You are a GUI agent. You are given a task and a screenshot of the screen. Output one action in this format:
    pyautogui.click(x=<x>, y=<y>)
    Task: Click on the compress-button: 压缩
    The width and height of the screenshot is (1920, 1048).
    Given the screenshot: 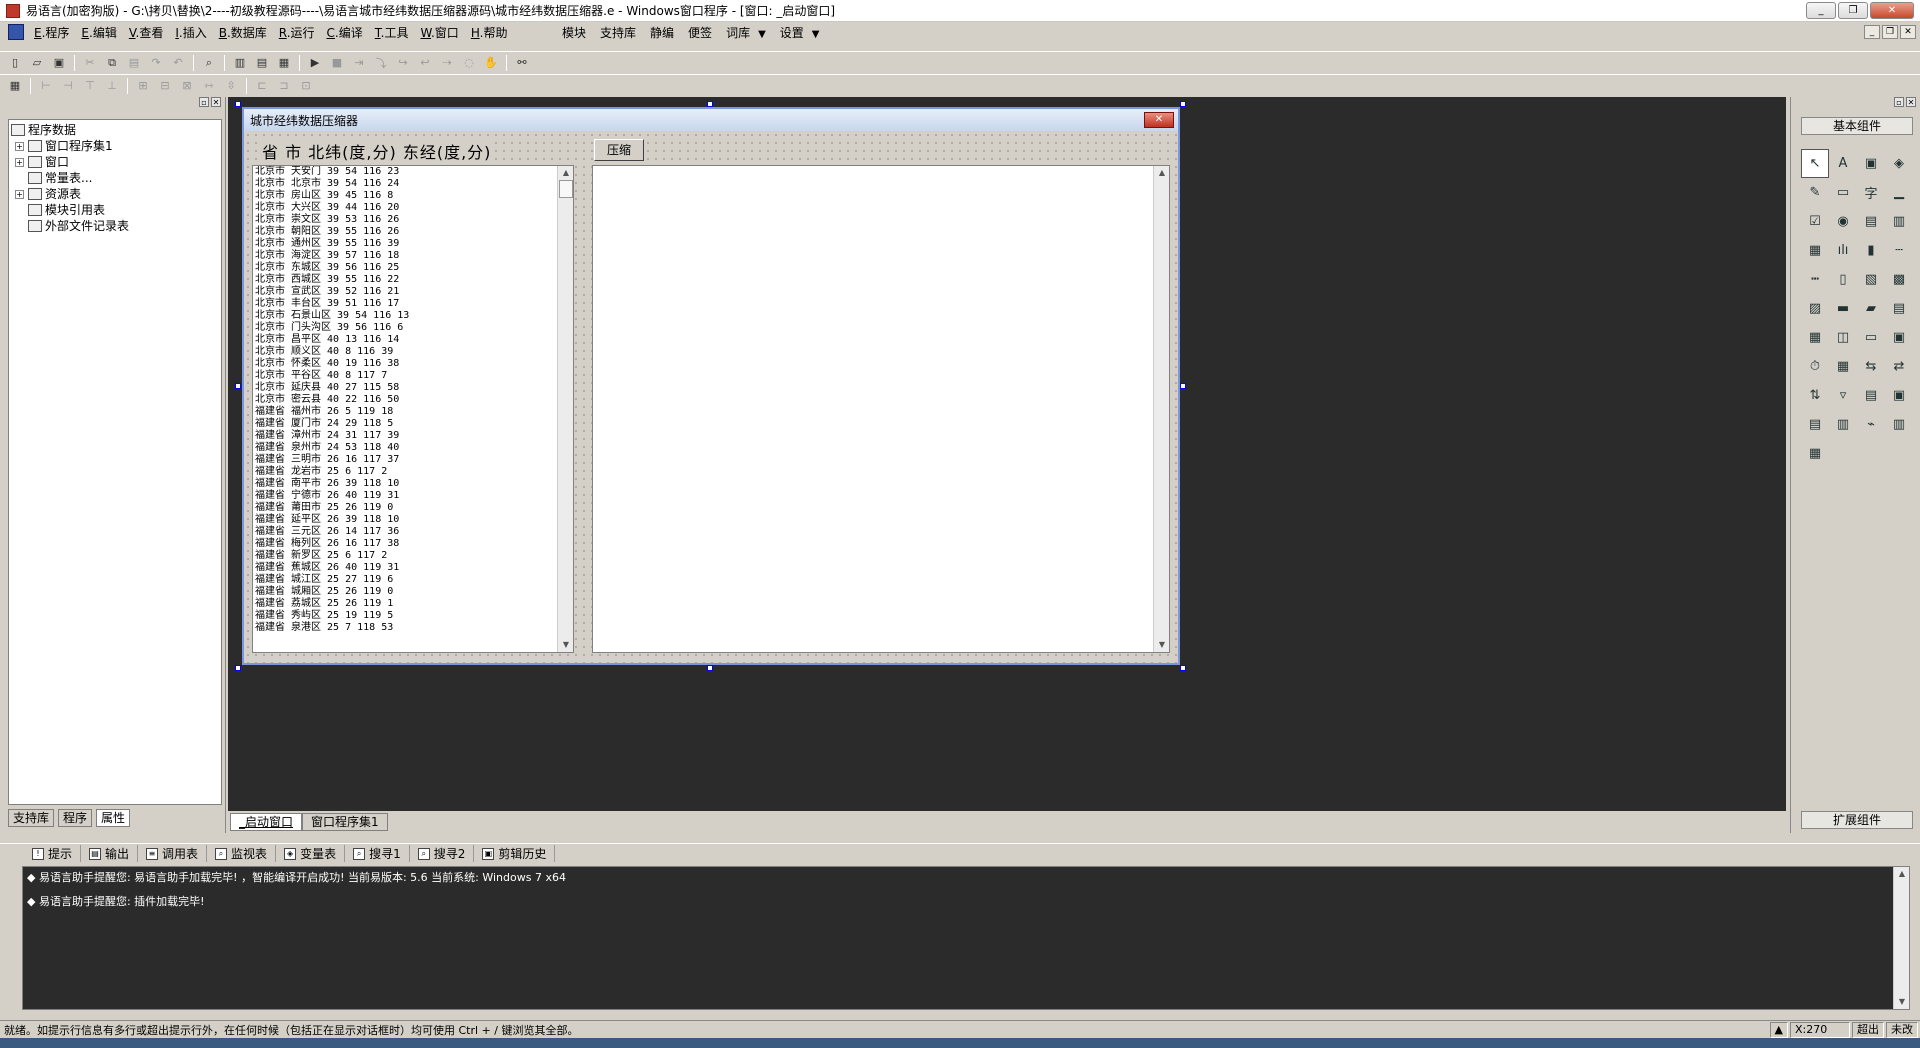 What is the action you would take?
    pyautogui.click(x=619, y=150)
    